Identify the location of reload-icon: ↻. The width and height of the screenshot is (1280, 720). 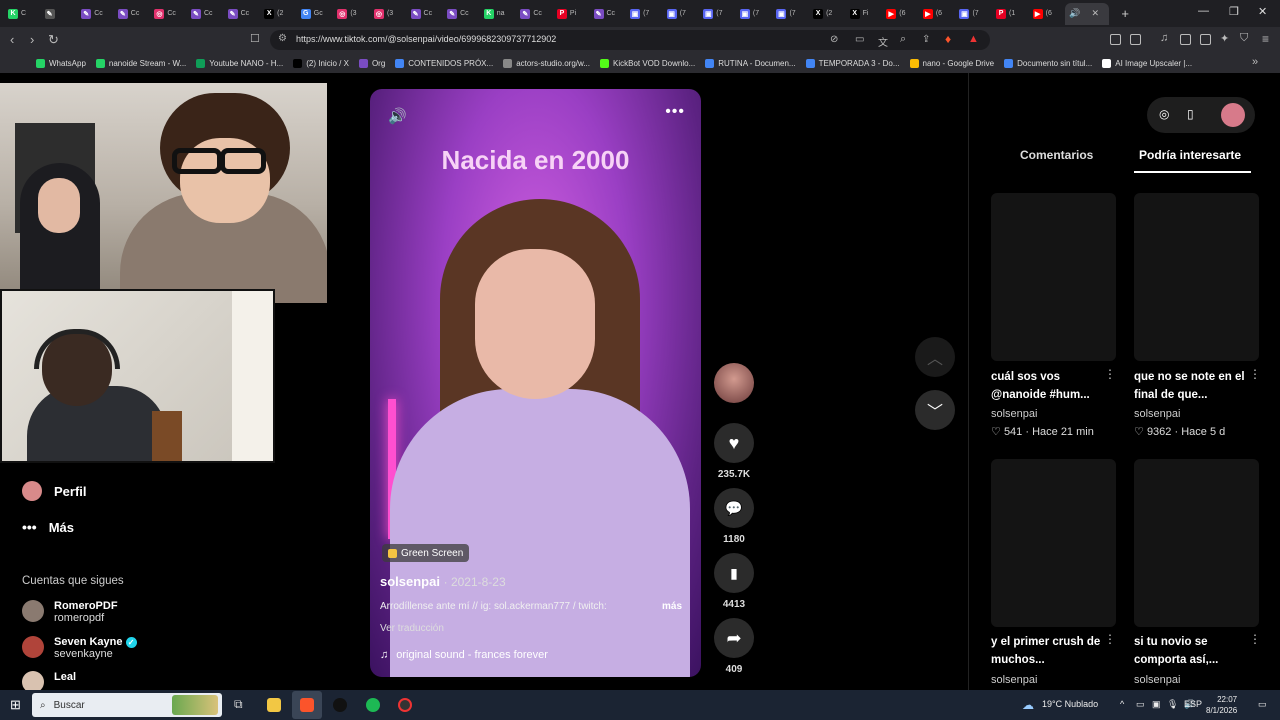
(53, 40).